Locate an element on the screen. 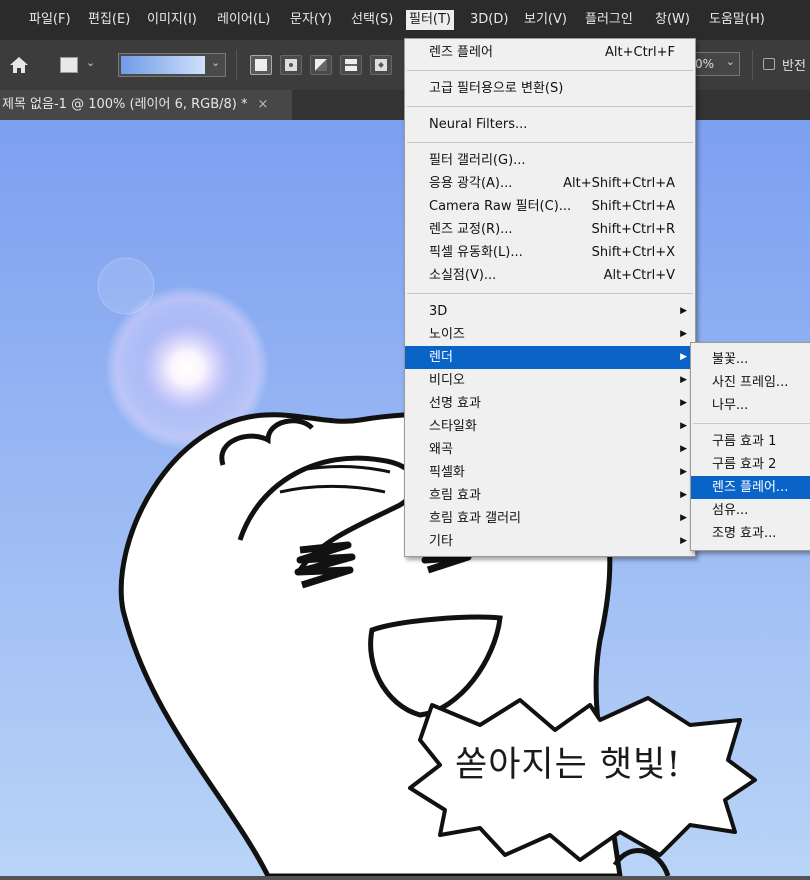  gradient-picker: ⌄ is located at coordinates (172, 65).